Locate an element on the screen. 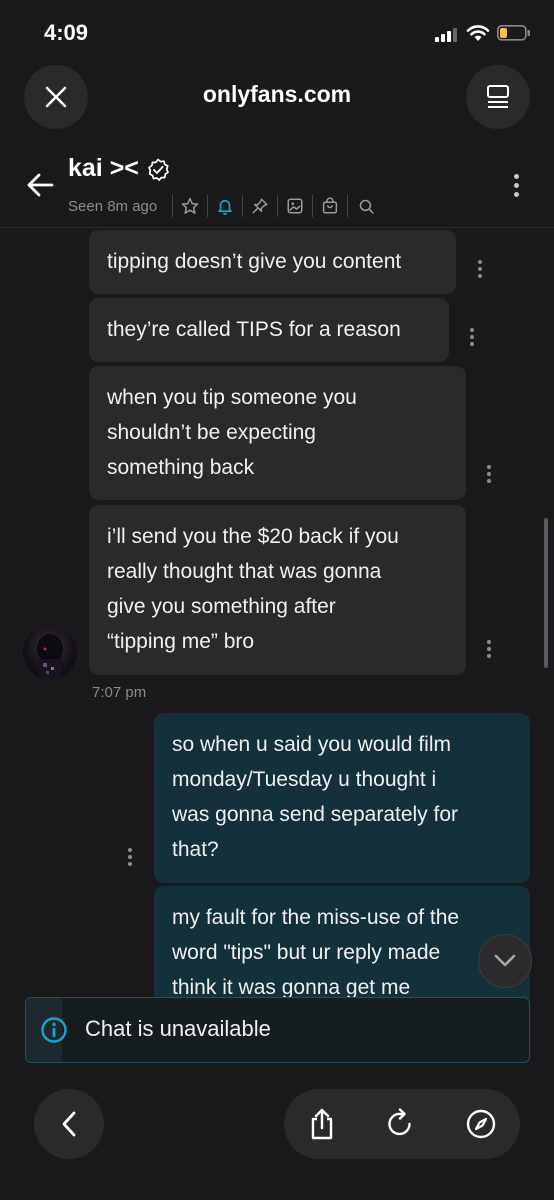 This screenshot has height=1200, width=554. info-icon is located at coordinates (54, 1030).